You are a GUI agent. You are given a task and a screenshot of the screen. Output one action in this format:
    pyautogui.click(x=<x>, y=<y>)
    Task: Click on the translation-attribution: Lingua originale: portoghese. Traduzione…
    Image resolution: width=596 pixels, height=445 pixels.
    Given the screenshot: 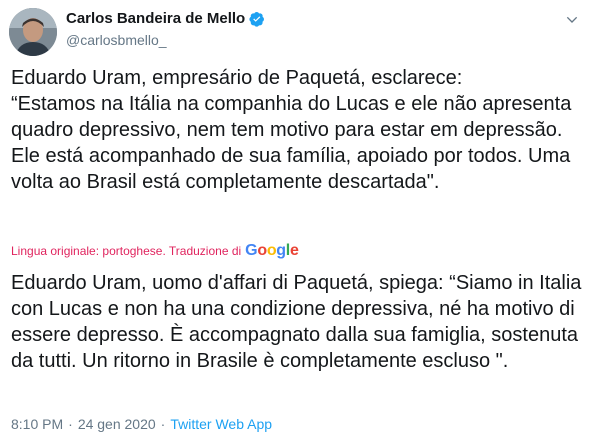 What is the action you would take?
    pyautogui.click(x=155, y=251)
    